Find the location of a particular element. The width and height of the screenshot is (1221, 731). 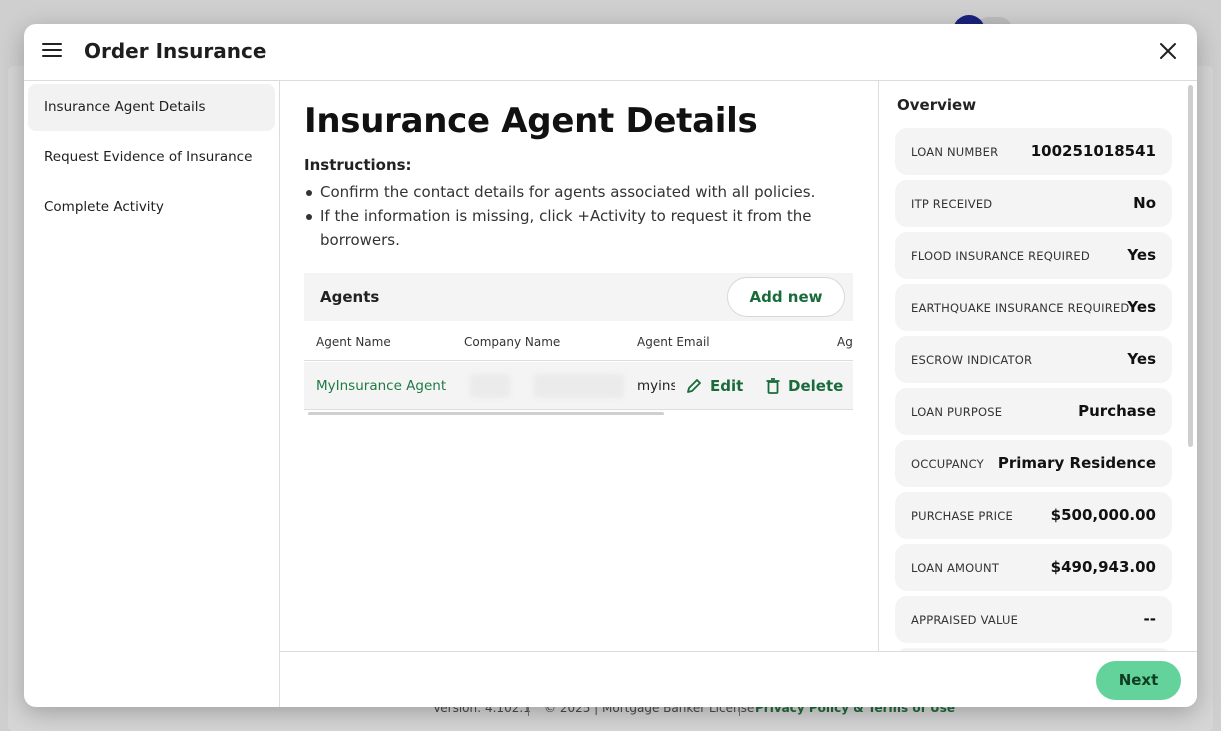

table-row: MyInsurance Agent myins Edit Delete is located at coordinates (578, 386).